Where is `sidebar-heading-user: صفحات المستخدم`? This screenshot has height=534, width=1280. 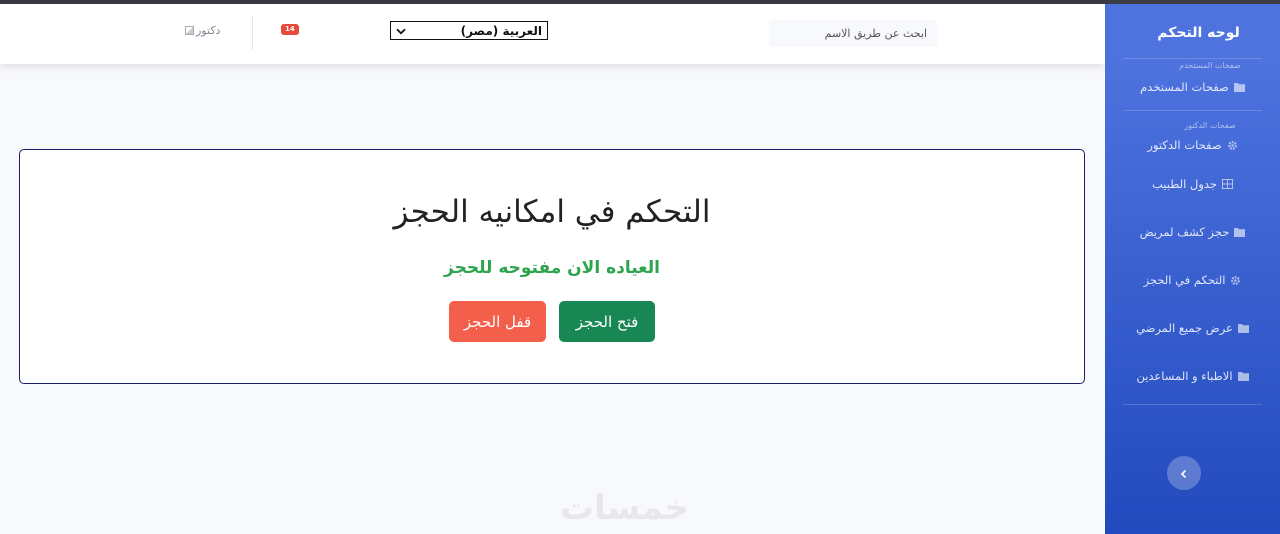
sidebar-heading-user: صفحات المستخدم is located at coordinates (1210, 65).